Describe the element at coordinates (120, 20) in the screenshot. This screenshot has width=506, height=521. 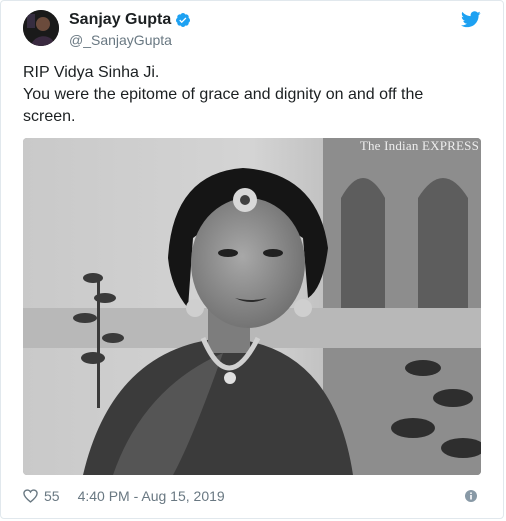
I see `author-name: Sanjay Gupta` at that location.